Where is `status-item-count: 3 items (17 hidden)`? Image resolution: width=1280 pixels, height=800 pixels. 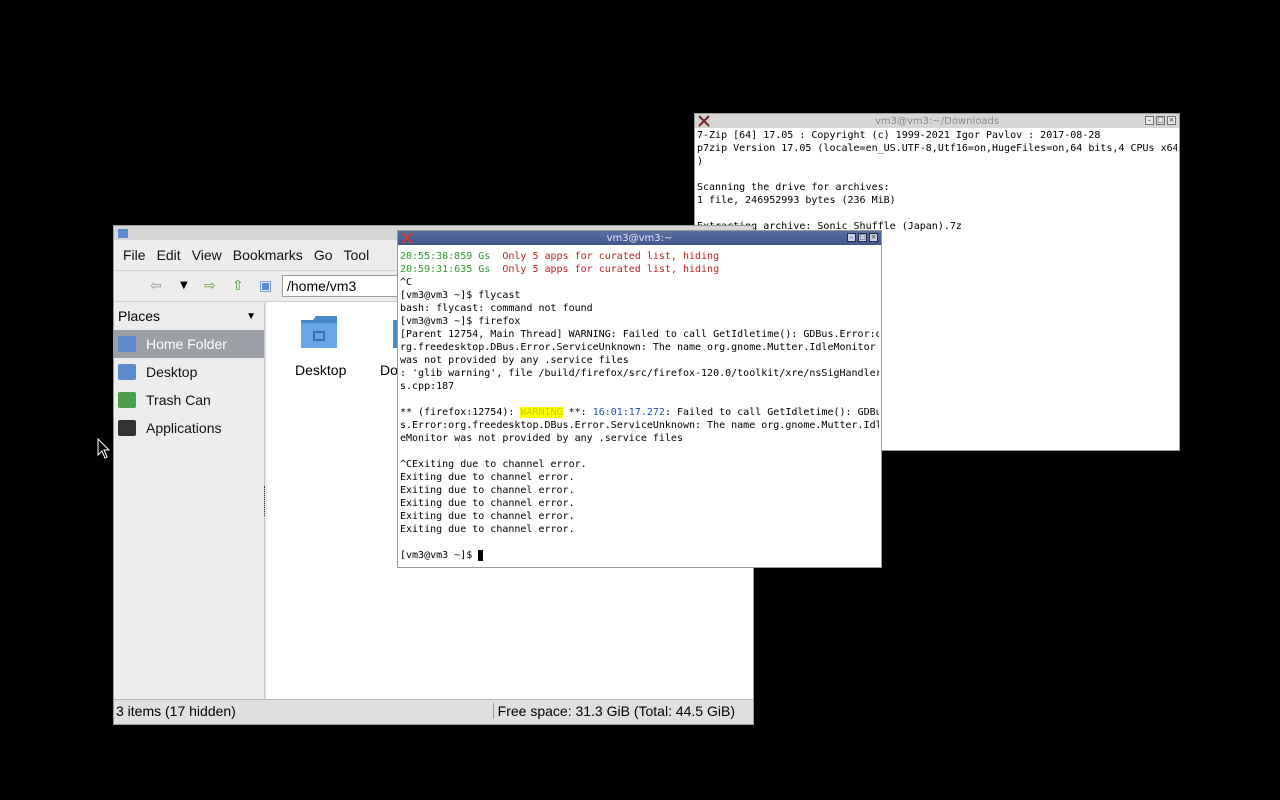
status-item-count: 3 items (17 hidden) is located at coordinates (176, 711).